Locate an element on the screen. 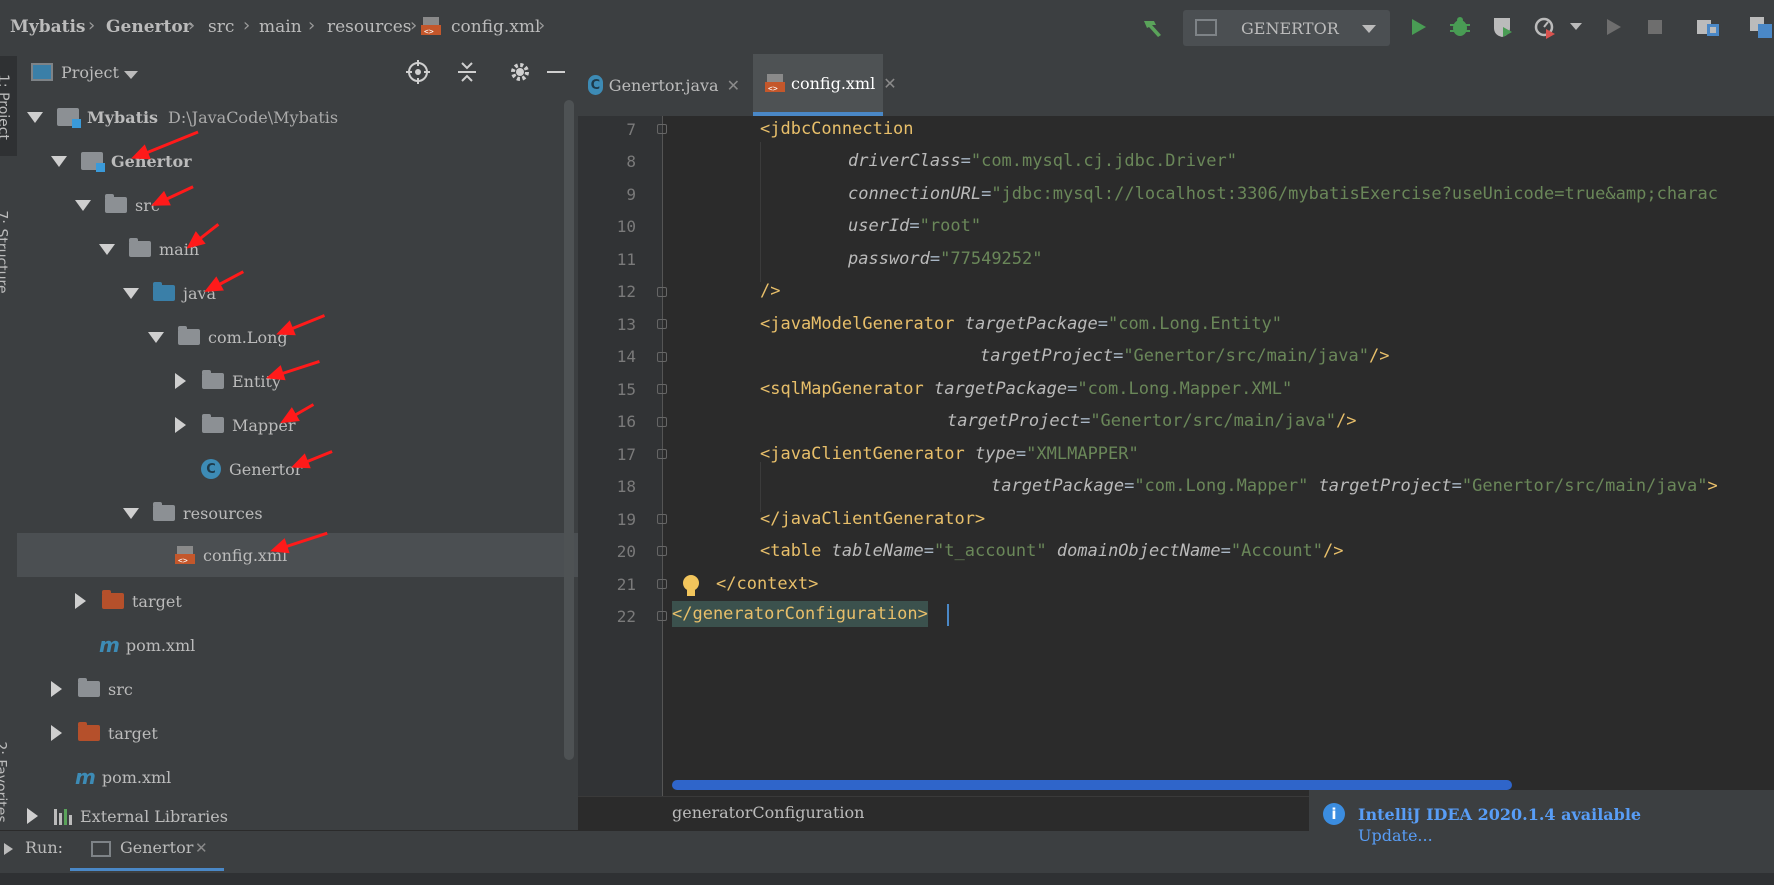  project-view-label: Project is located at coordinates (90, 72).